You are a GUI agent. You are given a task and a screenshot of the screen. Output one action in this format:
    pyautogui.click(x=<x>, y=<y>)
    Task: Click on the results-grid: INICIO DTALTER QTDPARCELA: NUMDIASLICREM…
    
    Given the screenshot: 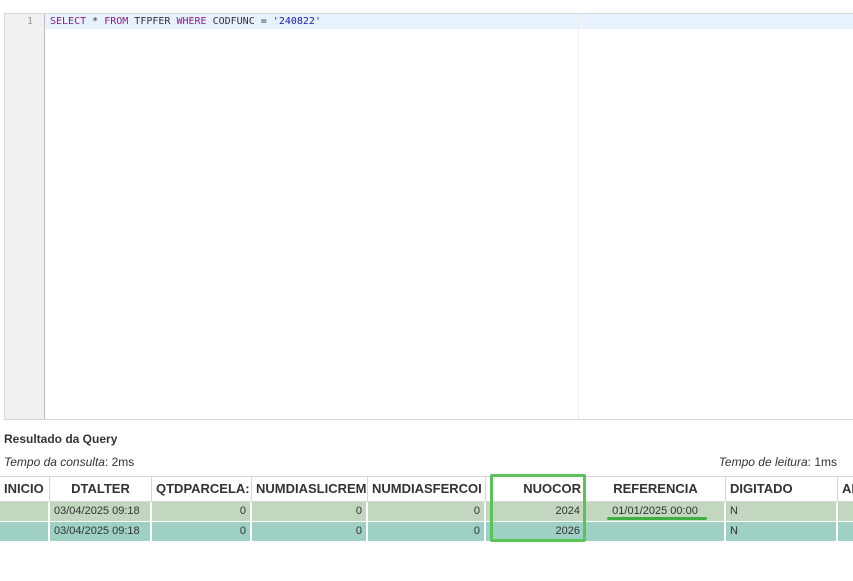 What is the action you would take?
    pyautogui.click(x=426, y=511)
    